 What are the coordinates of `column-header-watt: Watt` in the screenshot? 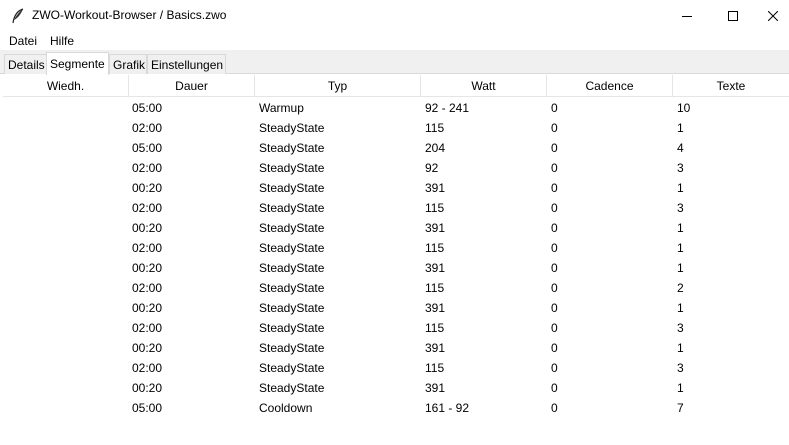 It's located at (484, 86).